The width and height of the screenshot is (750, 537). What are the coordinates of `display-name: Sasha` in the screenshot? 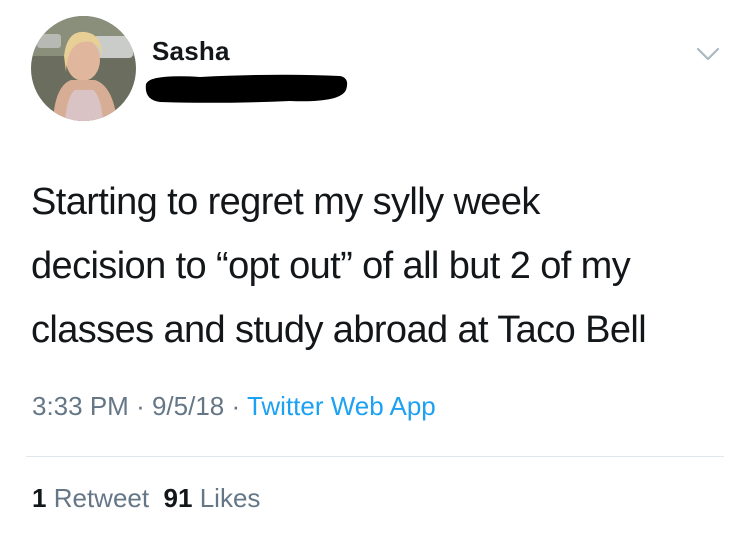 It's located at (191, 51).